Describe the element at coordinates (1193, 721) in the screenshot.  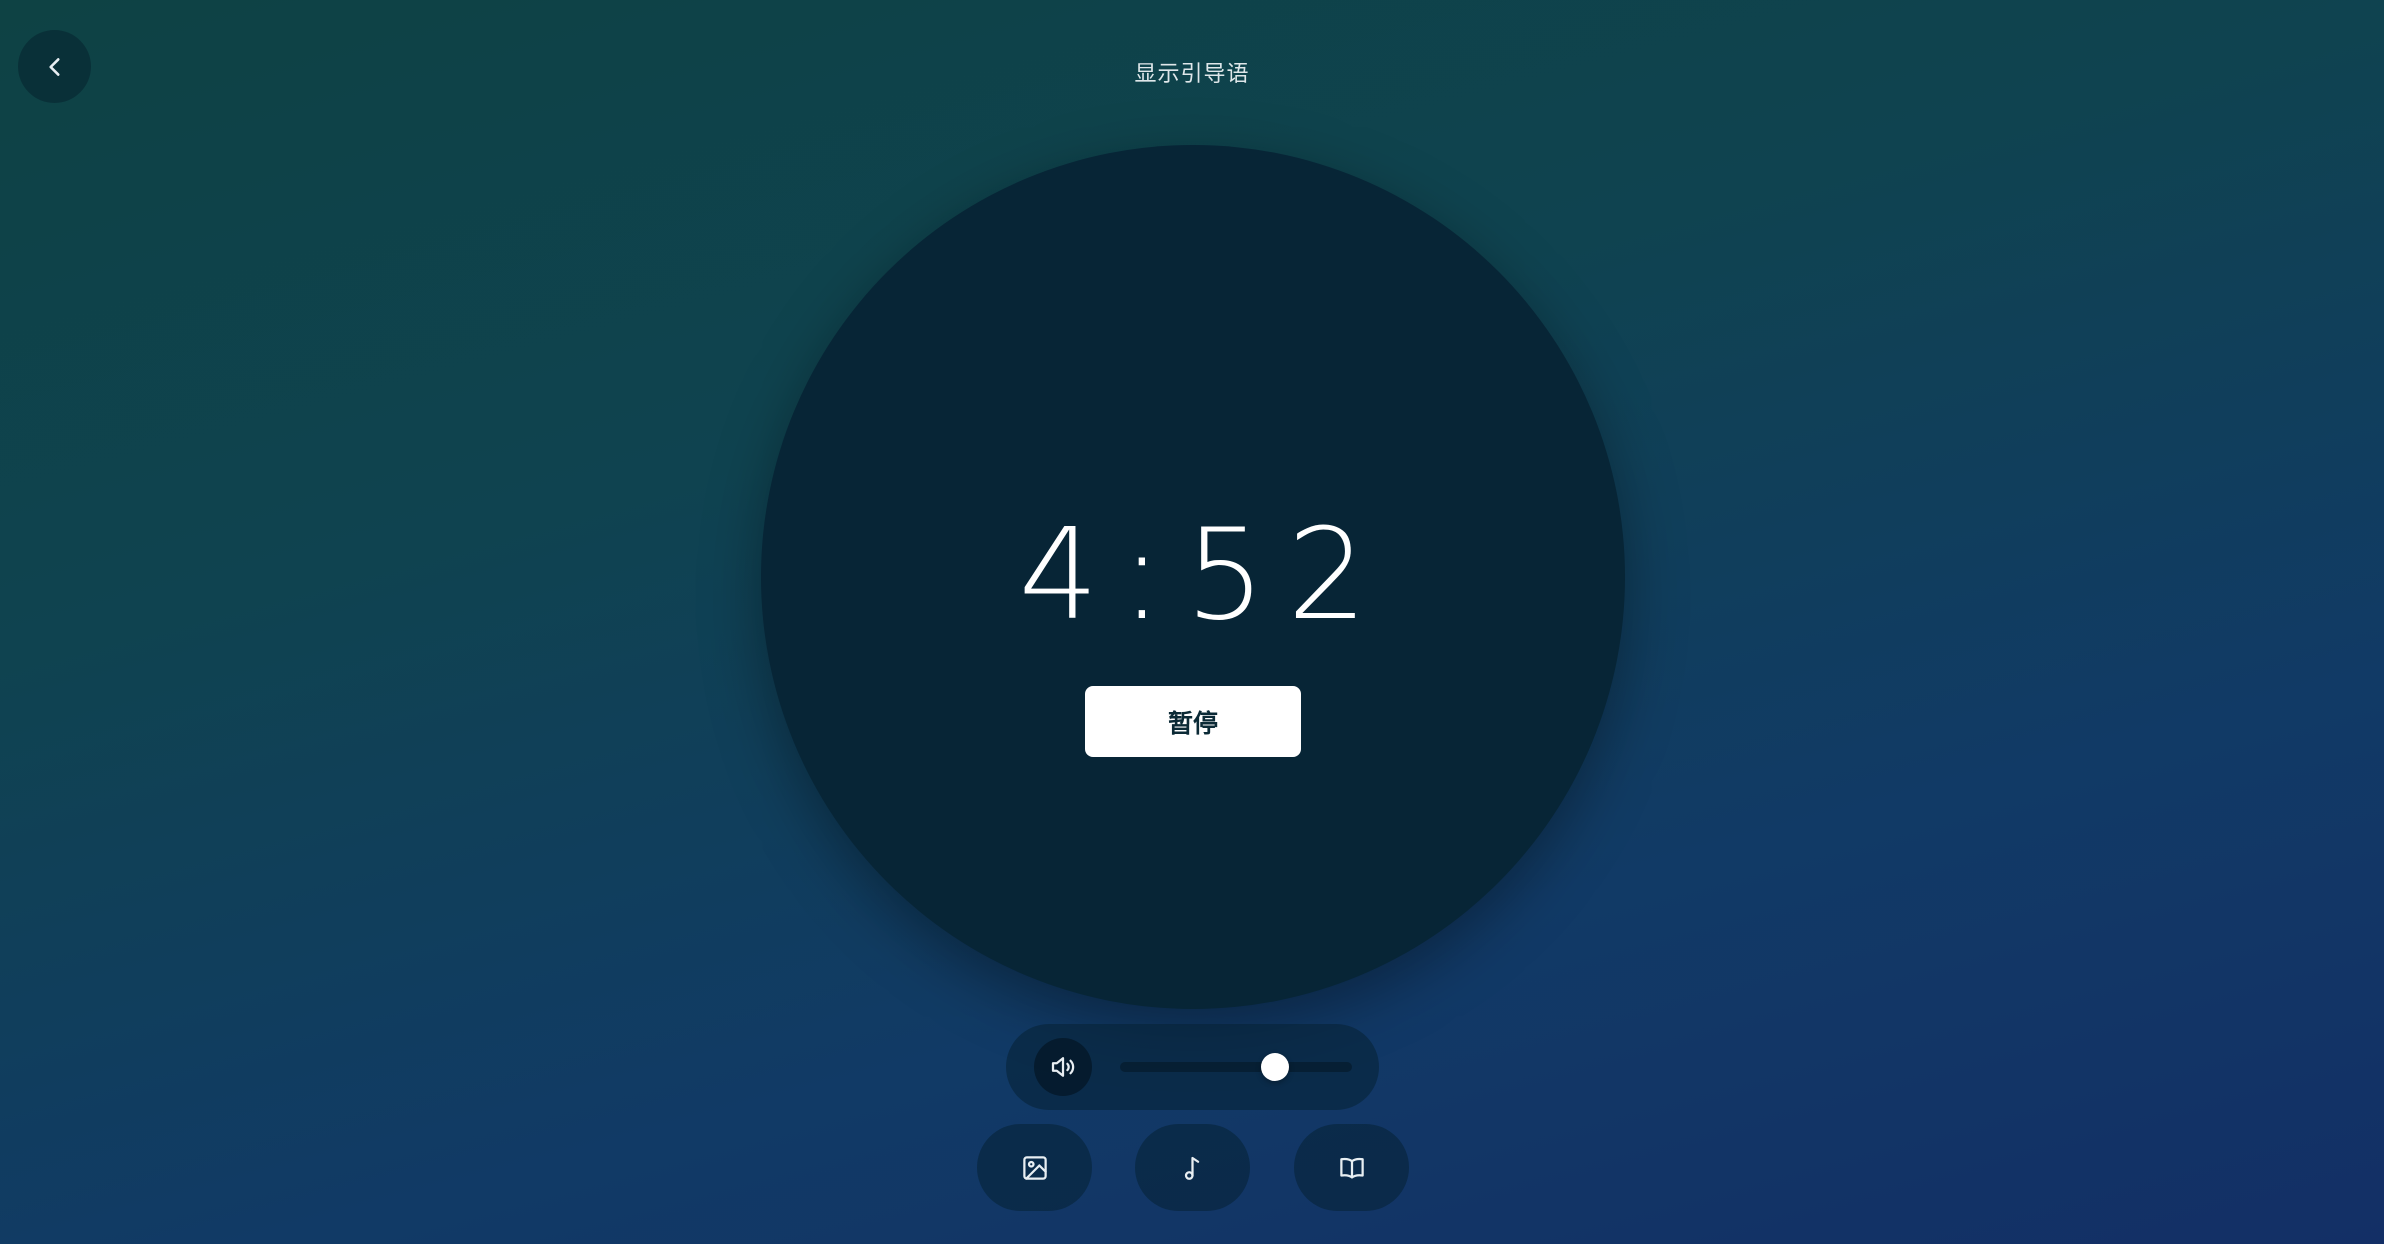
I see `pause-button: 暂停` at that location.